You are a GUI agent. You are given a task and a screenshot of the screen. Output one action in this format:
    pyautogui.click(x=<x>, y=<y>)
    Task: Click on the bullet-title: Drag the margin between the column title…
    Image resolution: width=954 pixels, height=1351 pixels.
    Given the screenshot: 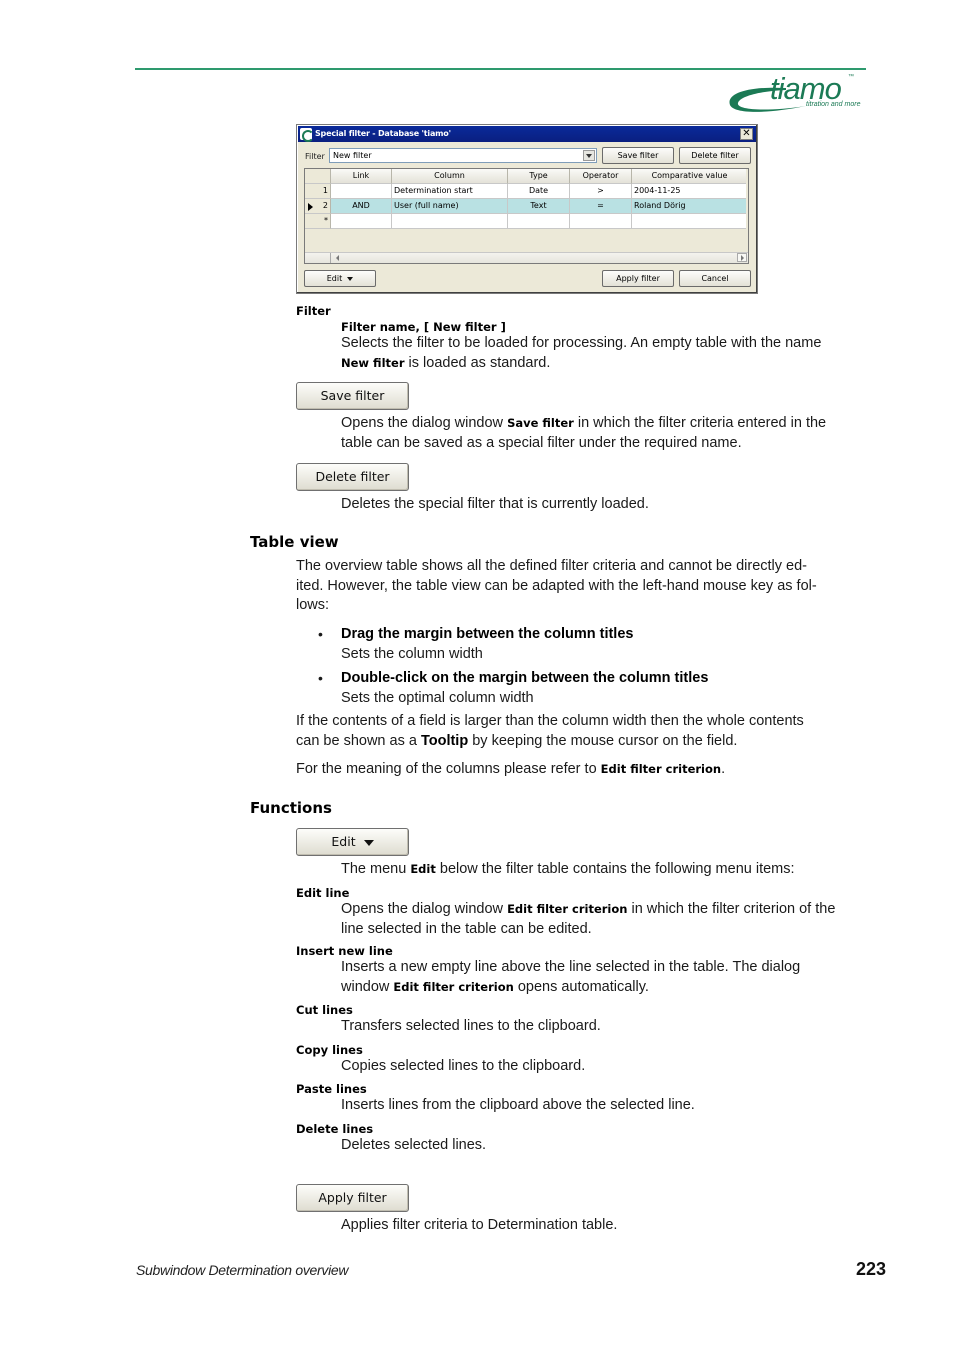 What is the action you would take?
    pyautogui.click(x=487, y=634)
    